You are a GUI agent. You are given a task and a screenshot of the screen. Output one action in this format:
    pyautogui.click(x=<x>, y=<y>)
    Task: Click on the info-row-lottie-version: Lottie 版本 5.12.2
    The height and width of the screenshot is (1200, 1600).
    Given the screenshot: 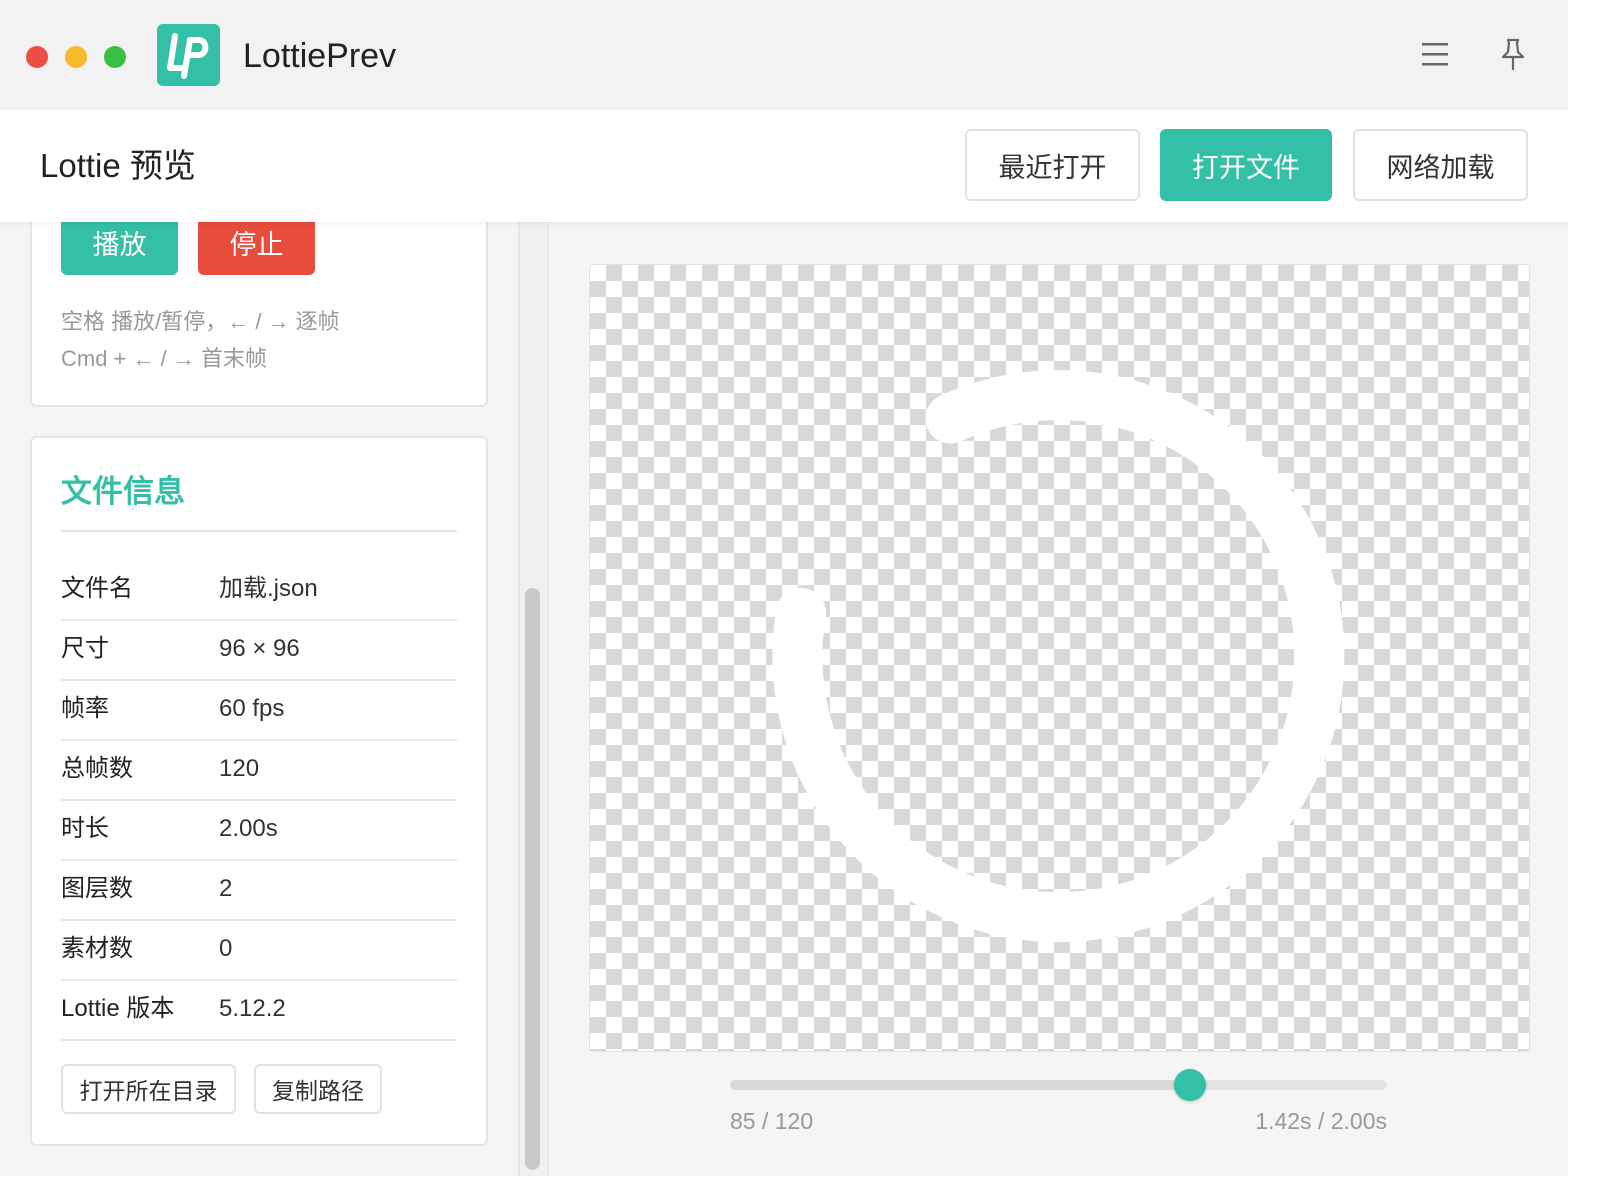 What is the action you would take?
    pyautogui.click(x=259, y=1011)
    